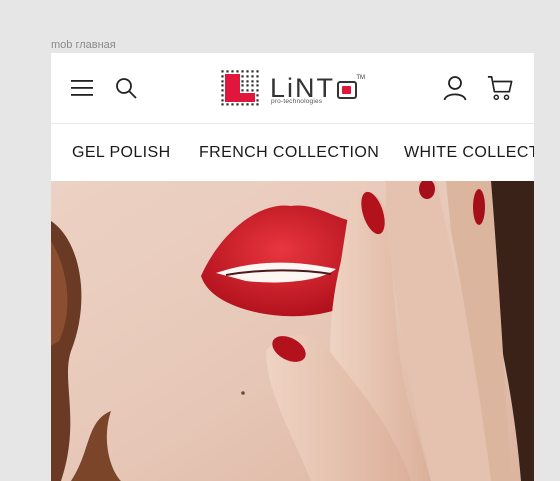 This screenshot has height=481, width=560. I want to click on cart-button, so click(500, 88).